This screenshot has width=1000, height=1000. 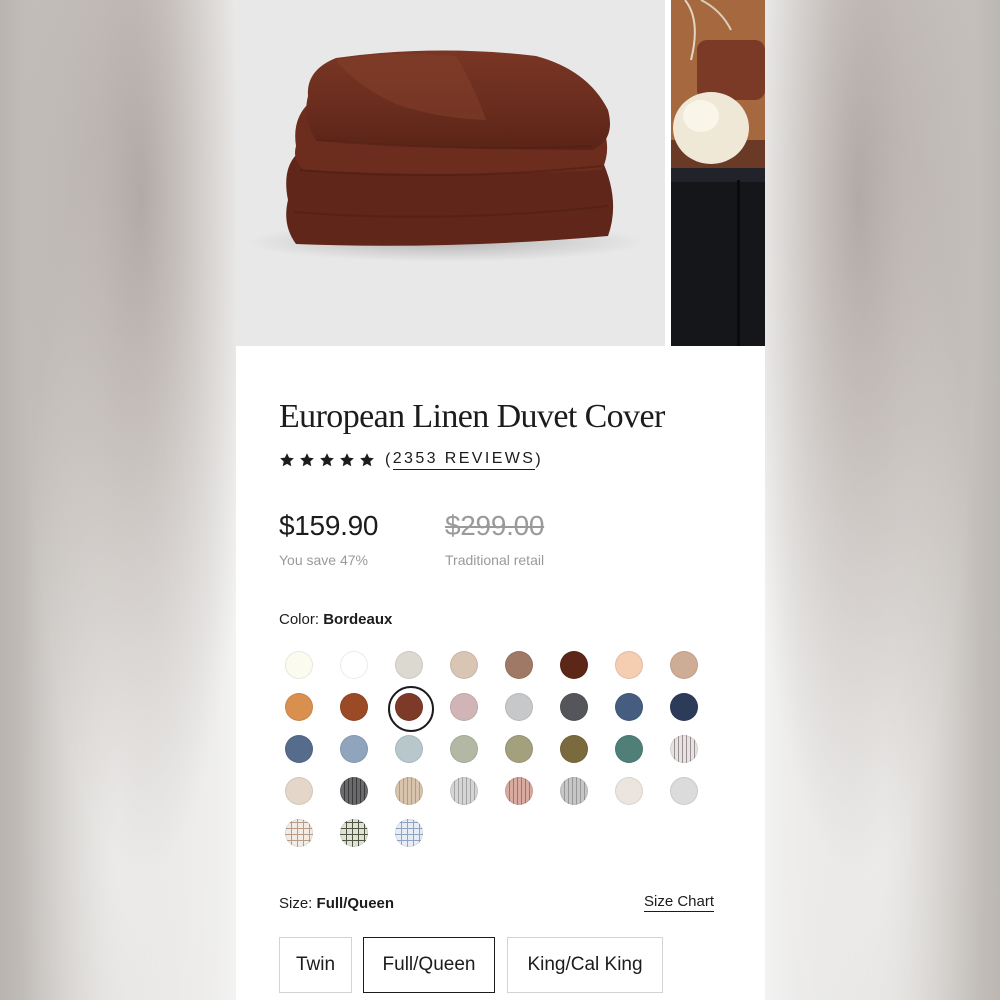 What do you see at coordinates (296, 903) in the screenshot?
I see `size-label-key: Size:` at bounding box center [296, 903].